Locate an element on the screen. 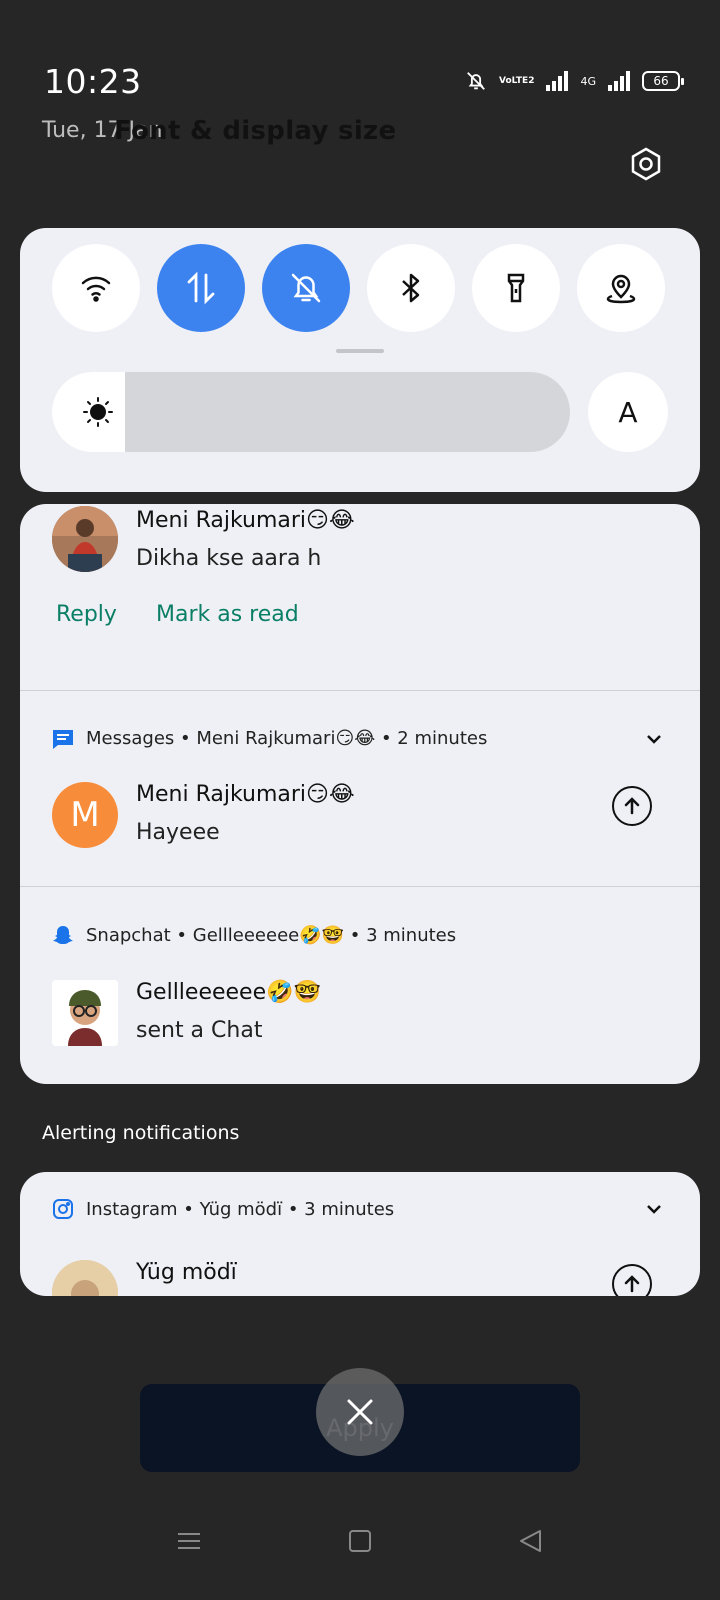 This screenshot has height=1600, width=720. snapchat-avatar is located at coordinates (85, 1013).